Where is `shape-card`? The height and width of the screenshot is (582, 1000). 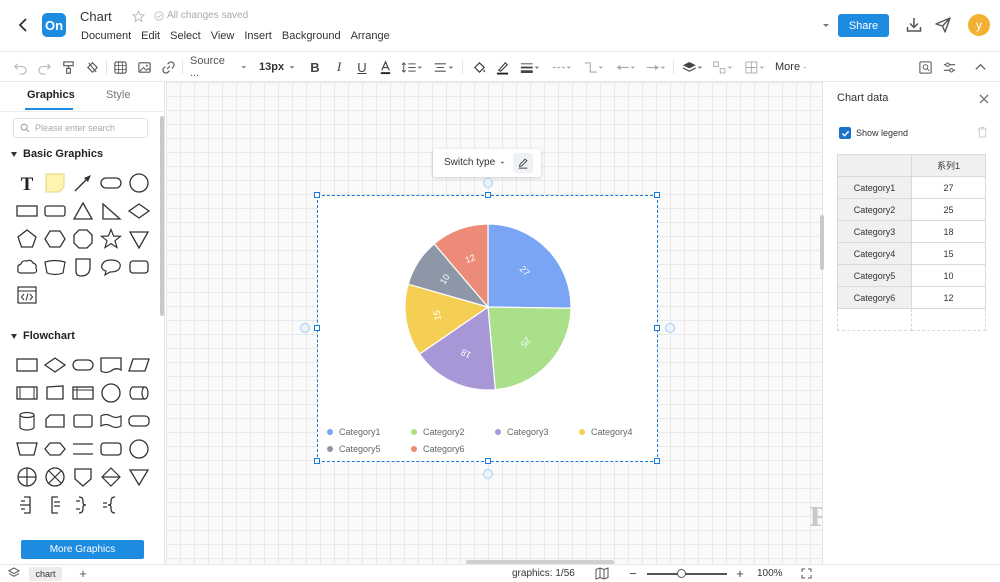
shape-card is located at coordinates (55, 421).